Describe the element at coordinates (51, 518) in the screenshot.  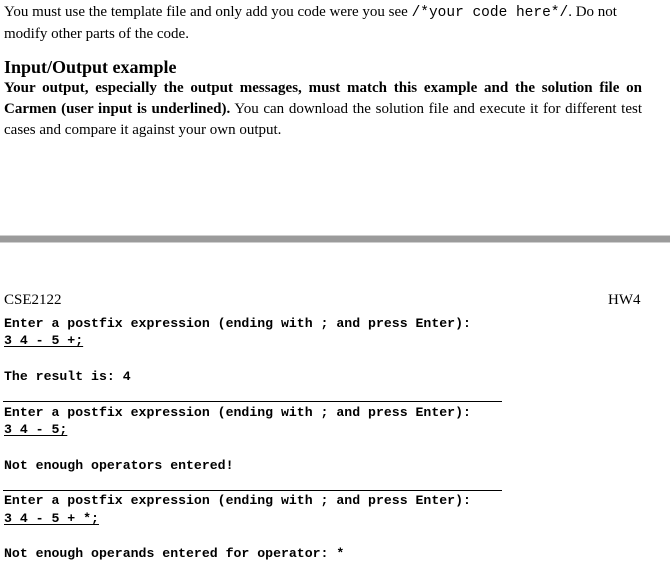
I see `user-input-line: 3 4 - 5 + *;` at that location.